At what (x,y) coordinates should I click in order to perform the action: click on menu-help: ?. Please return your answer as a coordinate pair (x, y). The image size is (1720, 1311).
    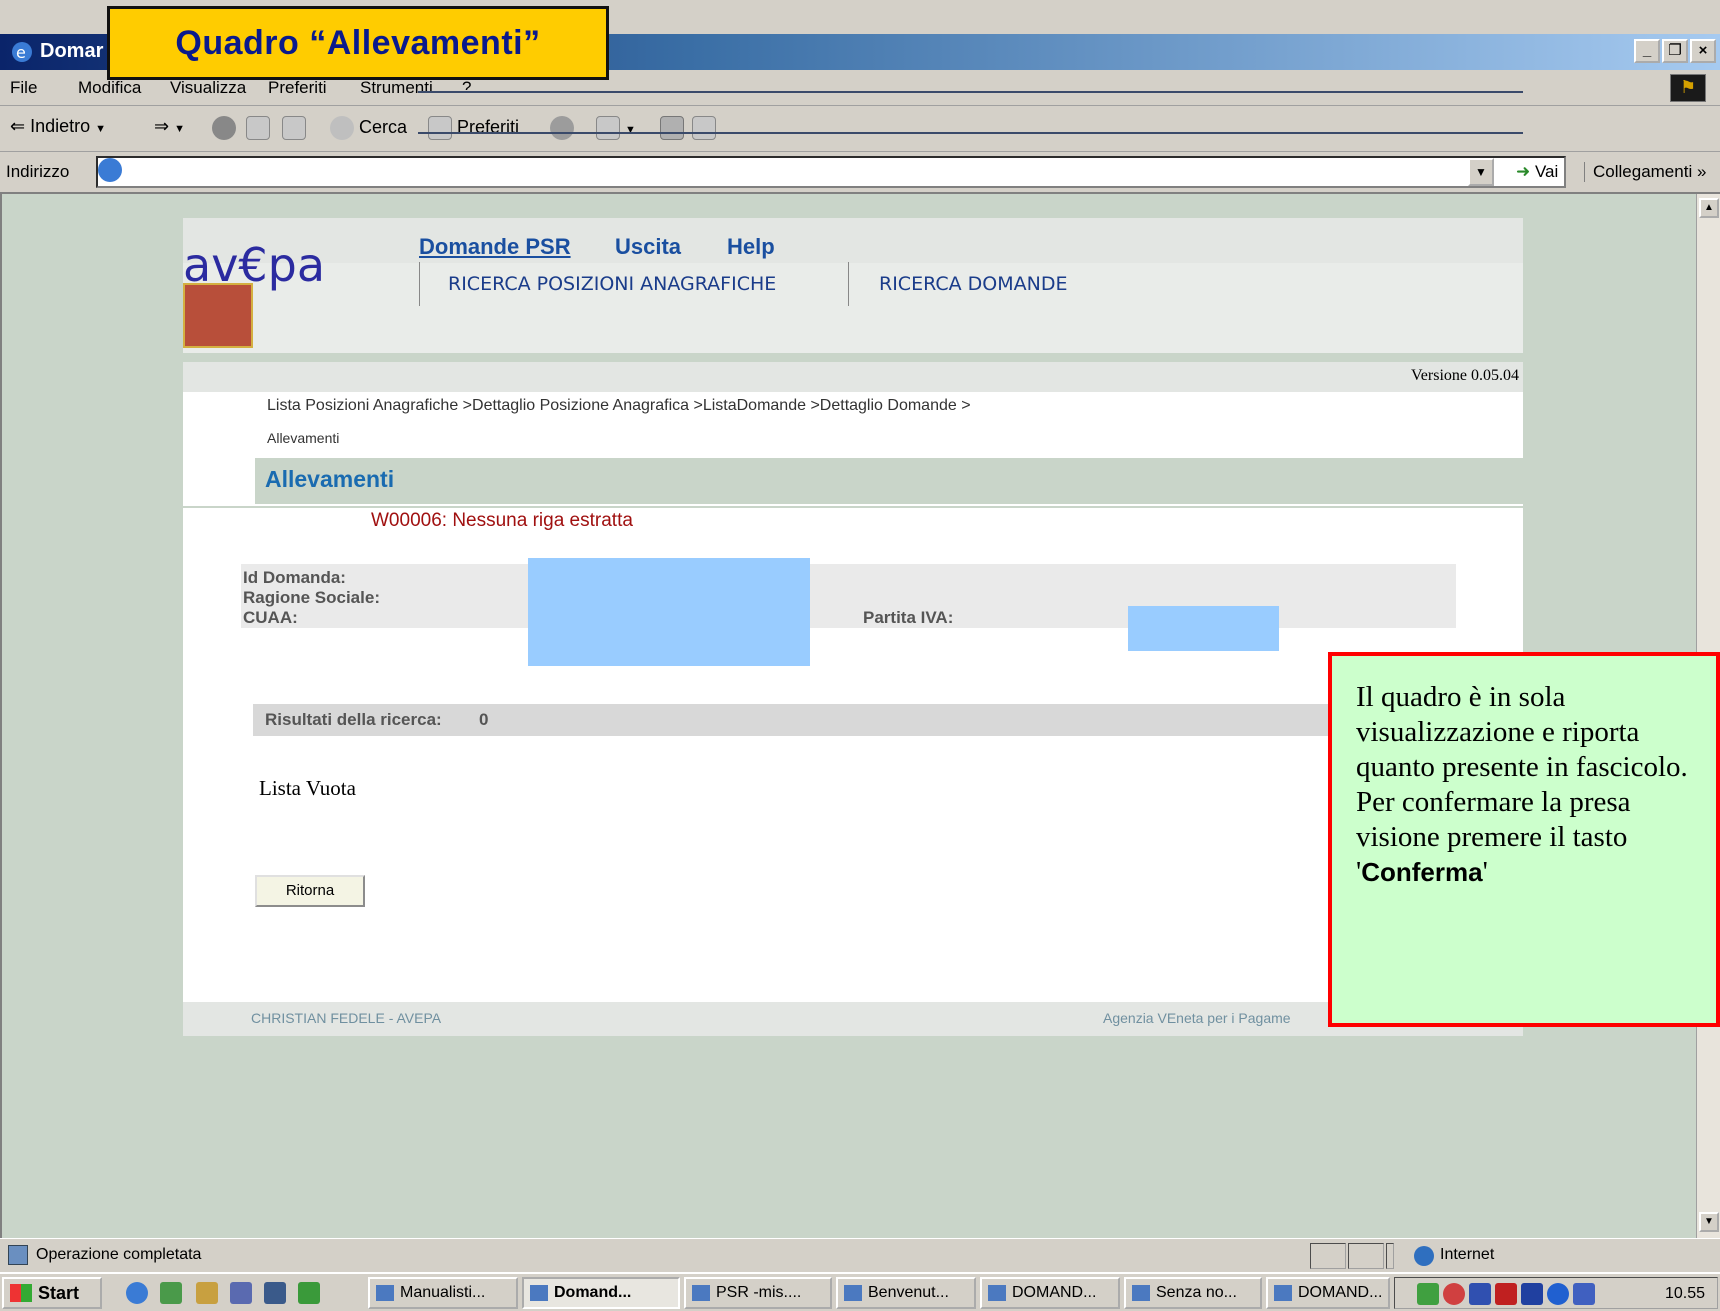
    Looking at the image, I should click on (466, 88).